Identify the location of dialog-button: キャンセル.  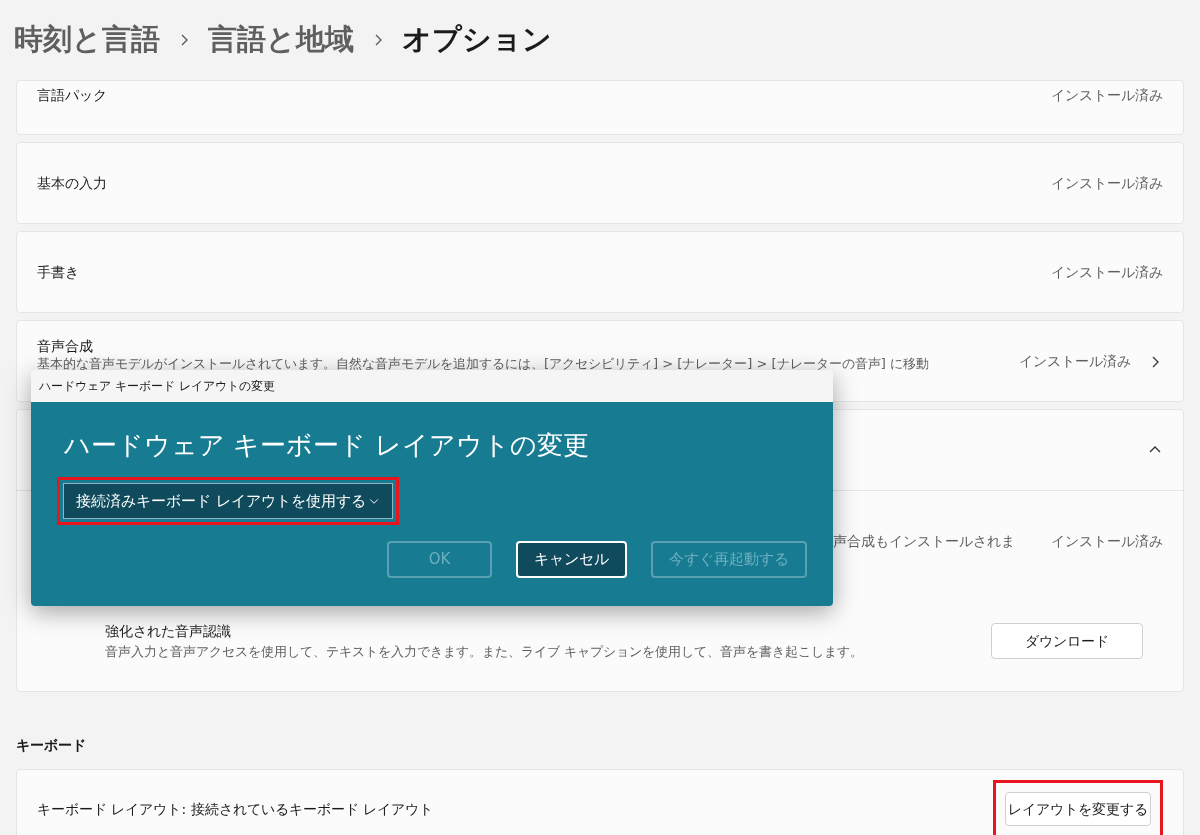
(571, 559).